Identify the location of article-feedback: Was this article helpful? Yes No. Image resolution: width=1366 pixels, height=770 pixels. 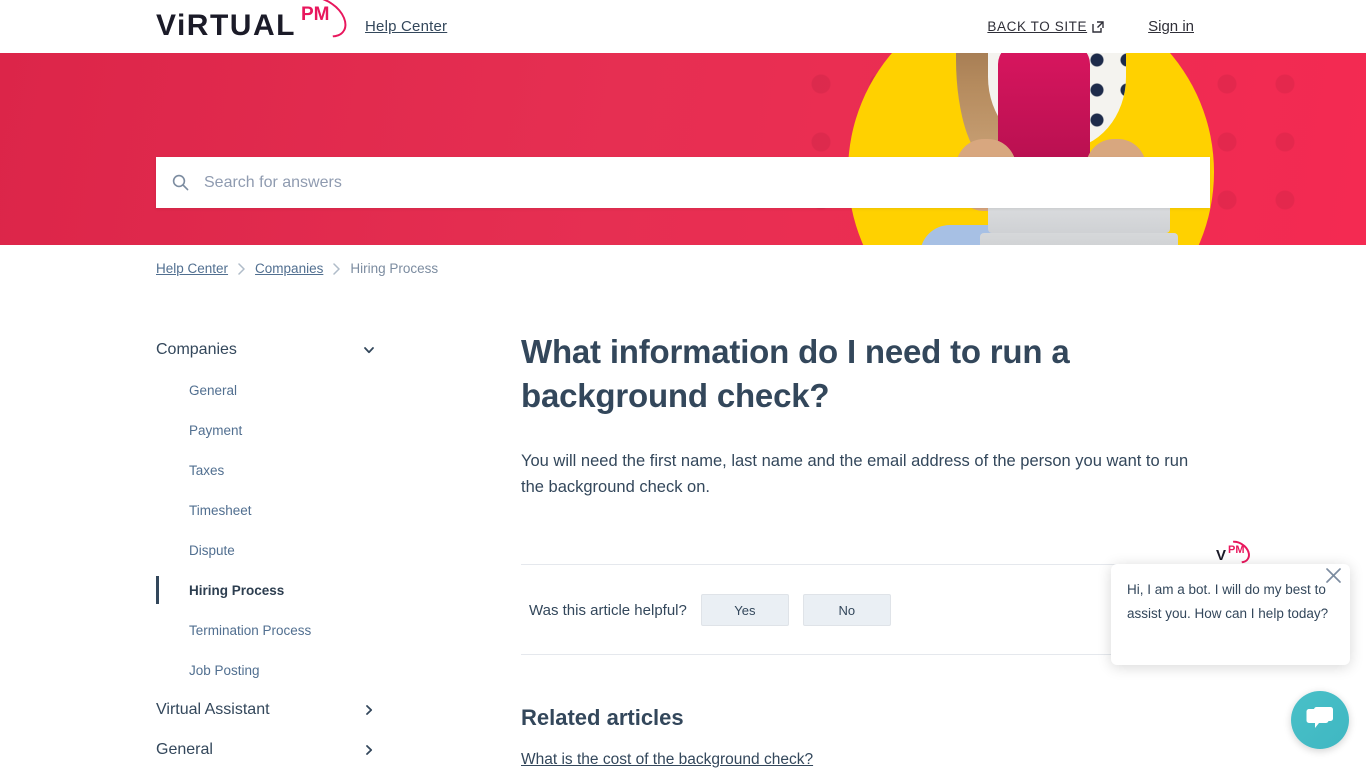
(717, 610).